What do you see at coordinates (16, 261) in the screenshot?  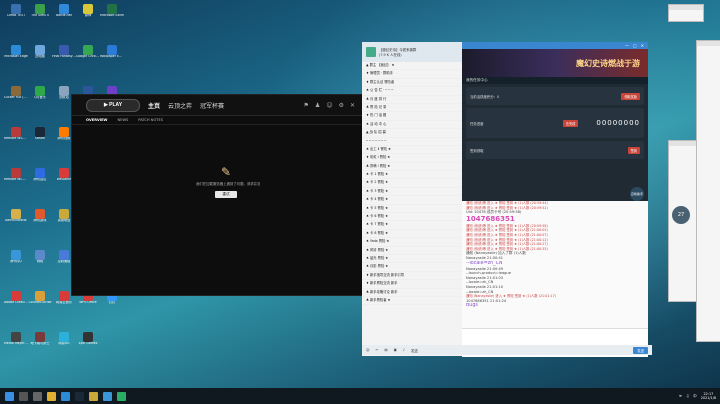 I see `desktop-icon: 腾讯QQ` at bounding box center [16, 261].